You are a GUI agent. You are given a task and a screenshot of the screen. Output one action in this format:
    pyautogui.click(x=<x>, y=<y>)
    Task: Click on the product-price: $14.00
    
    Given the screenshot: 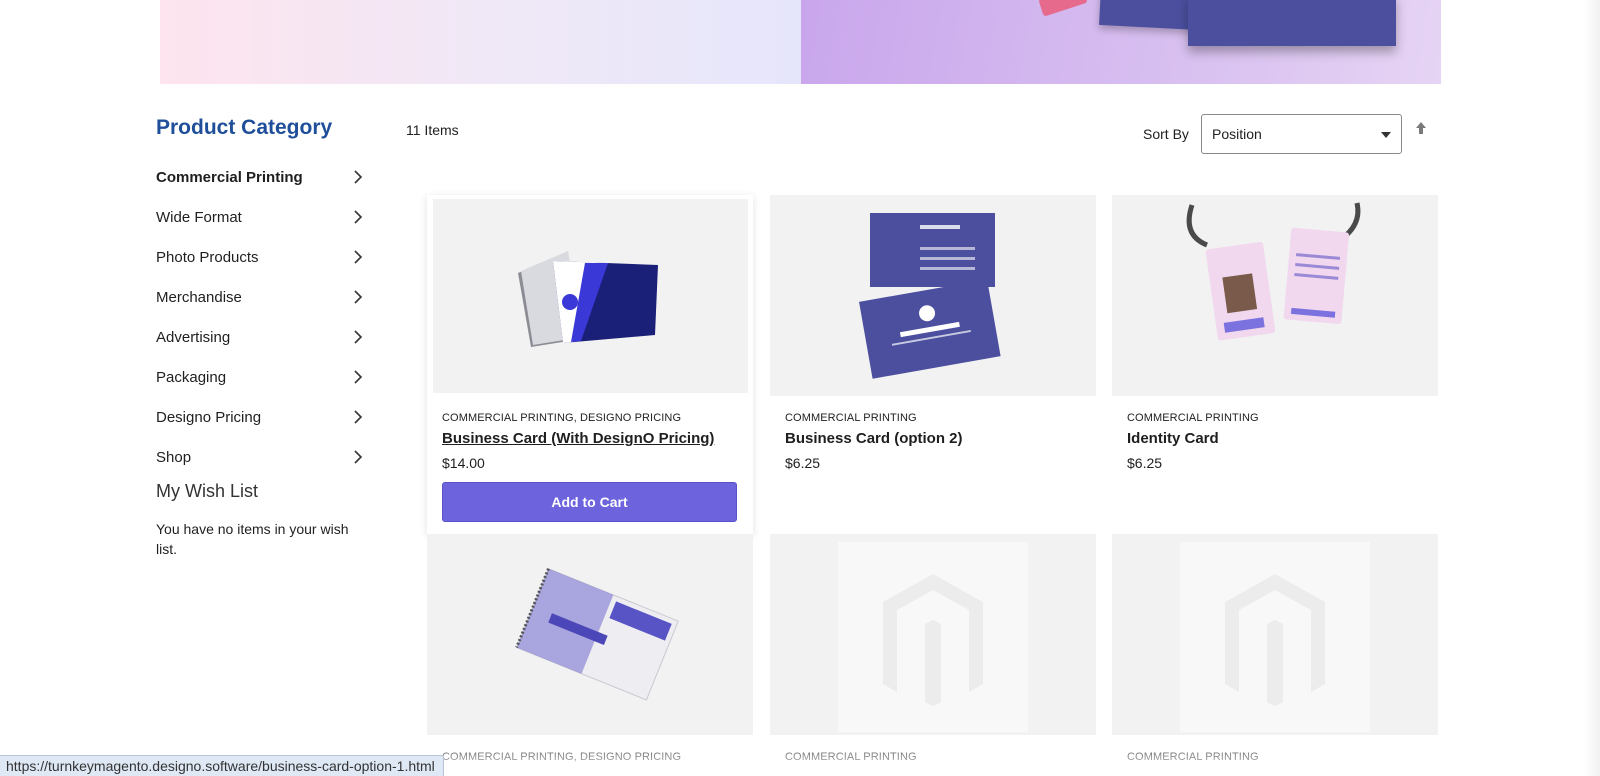 What is the action you would take?
    pyautogui.click(x=463, y=463)
    